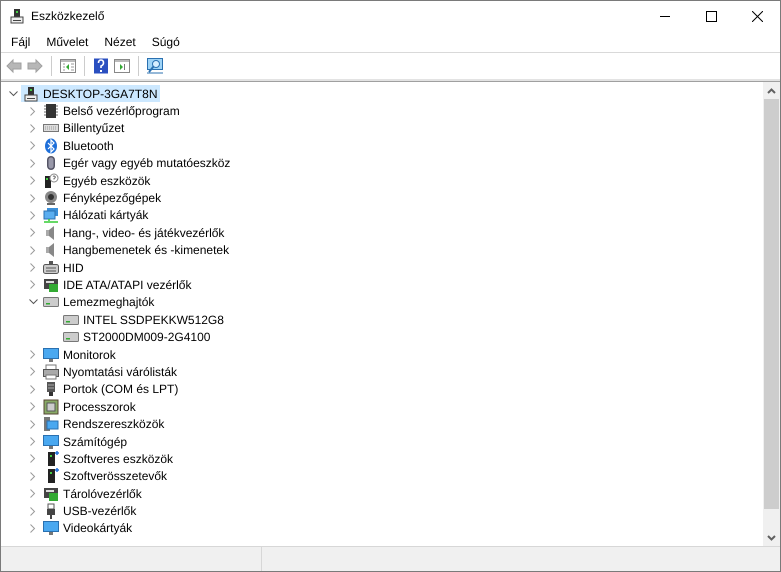 This screenshot has width=781, height=572. Describe the element at coordinates (137, 163) in the screenshot. I see `tree-item: Egér vagy egyéb mutatóeszköz` at that location.